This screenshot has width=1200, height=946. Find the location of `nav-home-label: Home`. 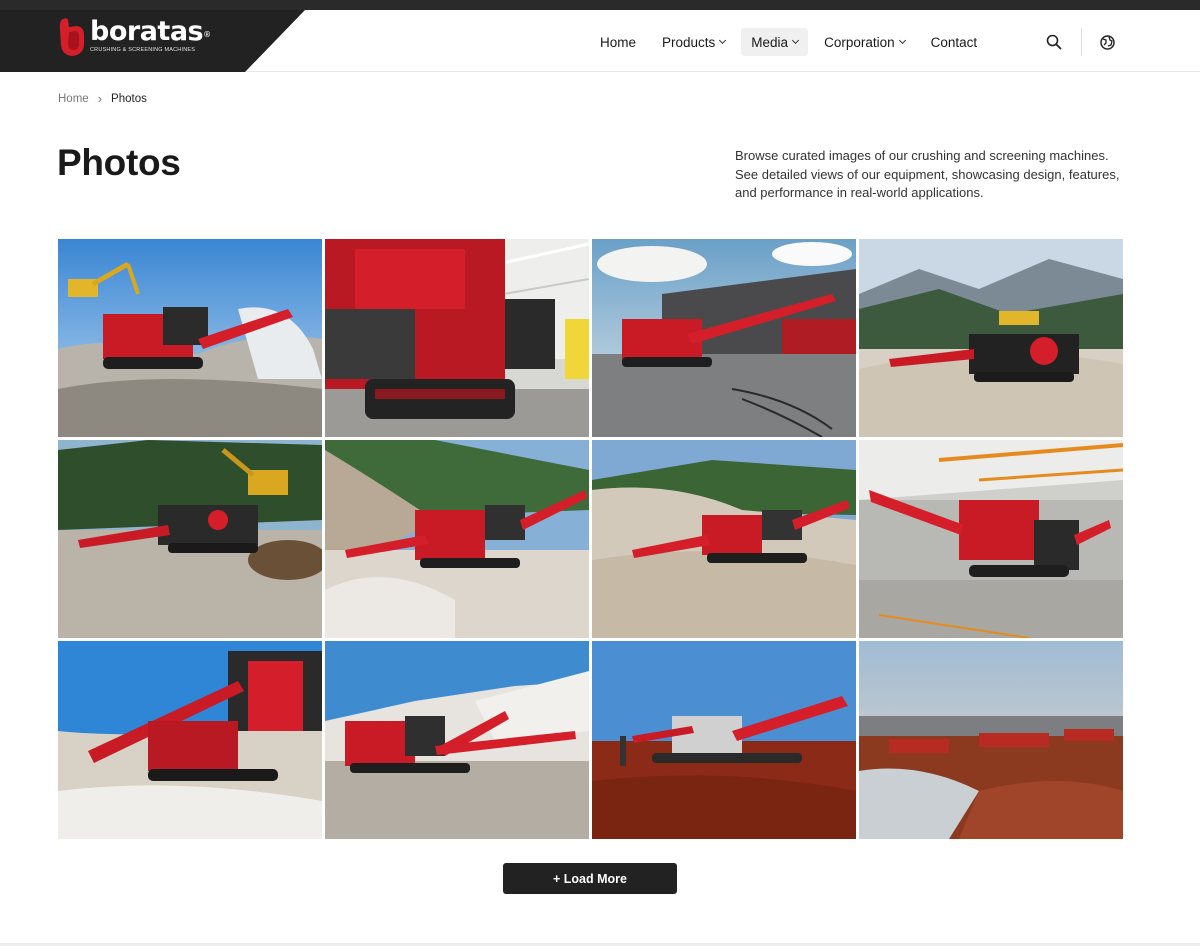

nav-home-label: Home is located at coordinates (618, 42).